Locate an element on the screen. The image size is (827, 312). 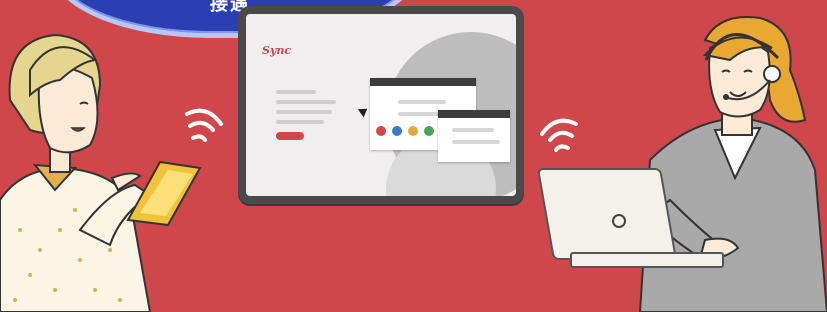
laptop-lid is located at coordinates (607, 214).